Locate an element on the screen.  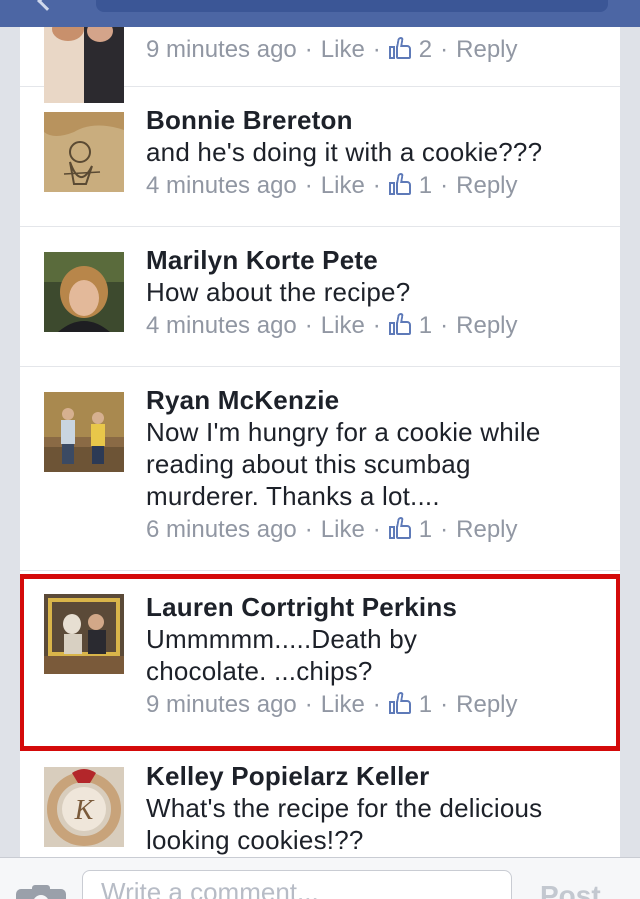
like-count: 2 is located at coordinates (425, 49).